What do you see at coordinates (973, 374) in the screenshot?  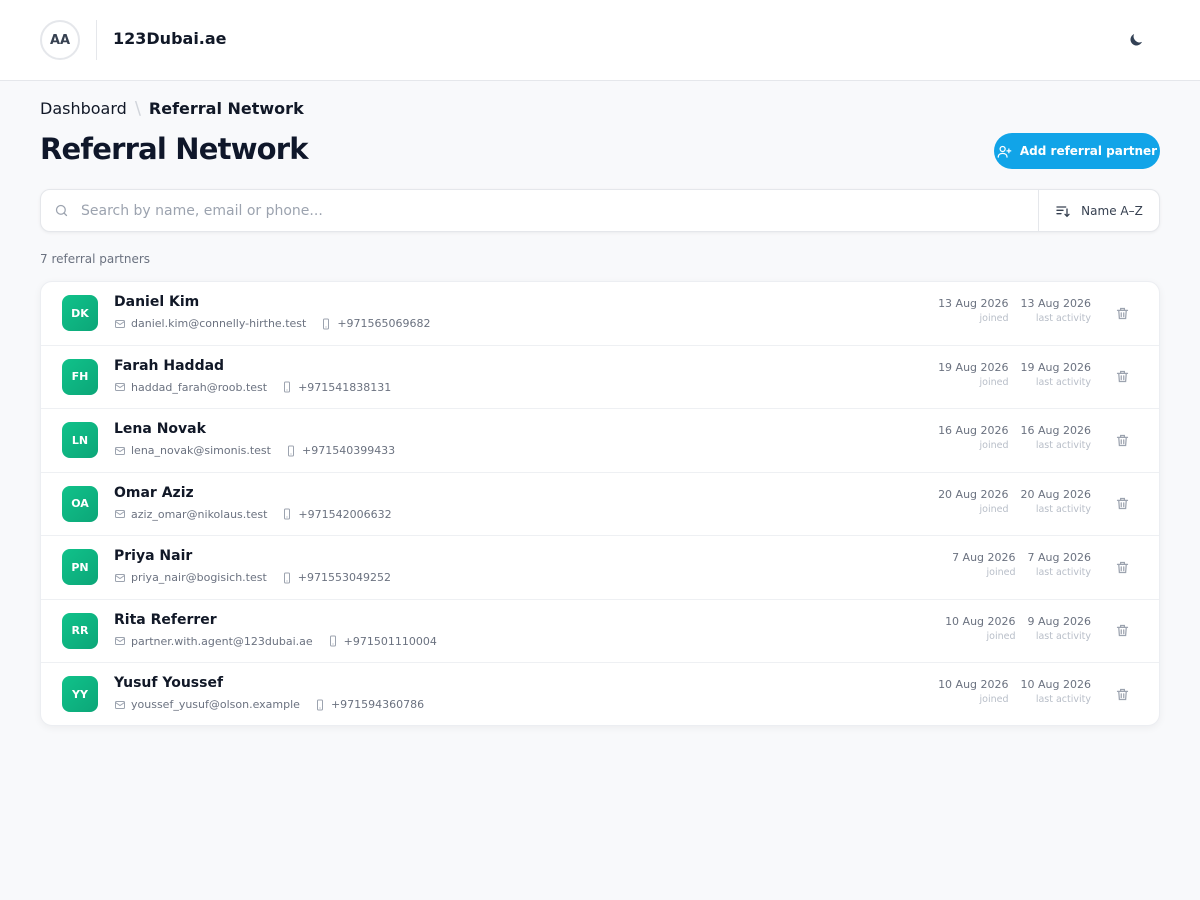 I see `joined-column: 19 Aug 2026 joined` at bounding box center [973, 374].